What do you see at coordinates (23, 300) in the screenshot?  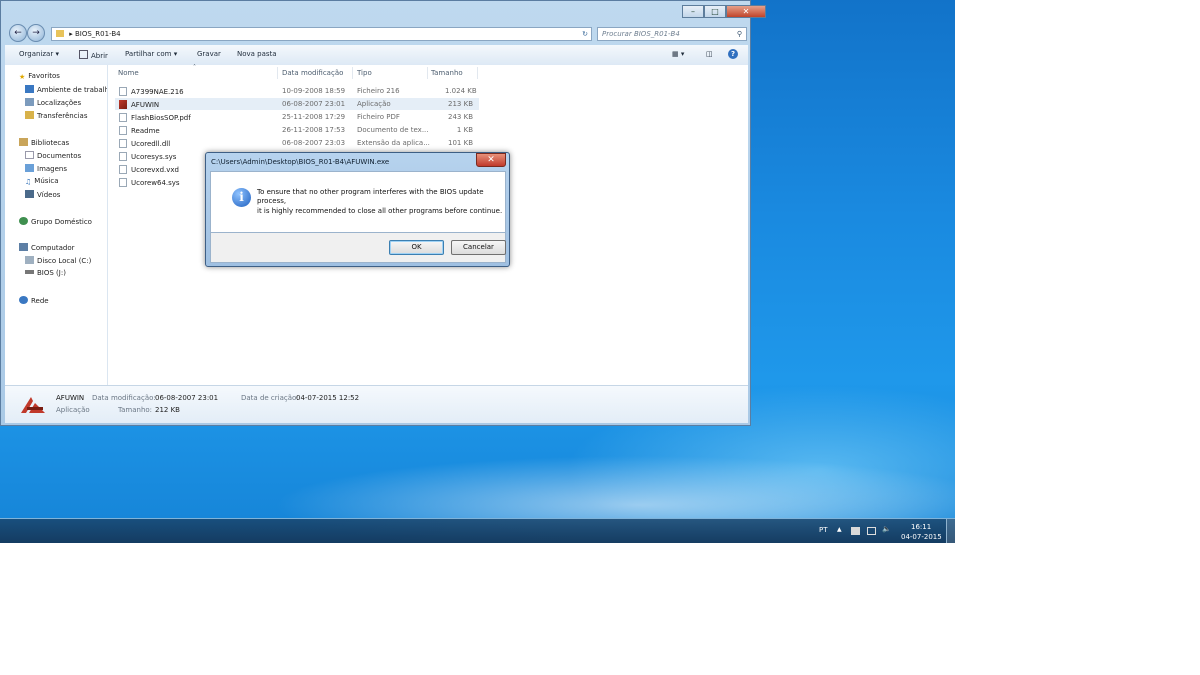 I see `network-icon` at bounding box center [23, 300].